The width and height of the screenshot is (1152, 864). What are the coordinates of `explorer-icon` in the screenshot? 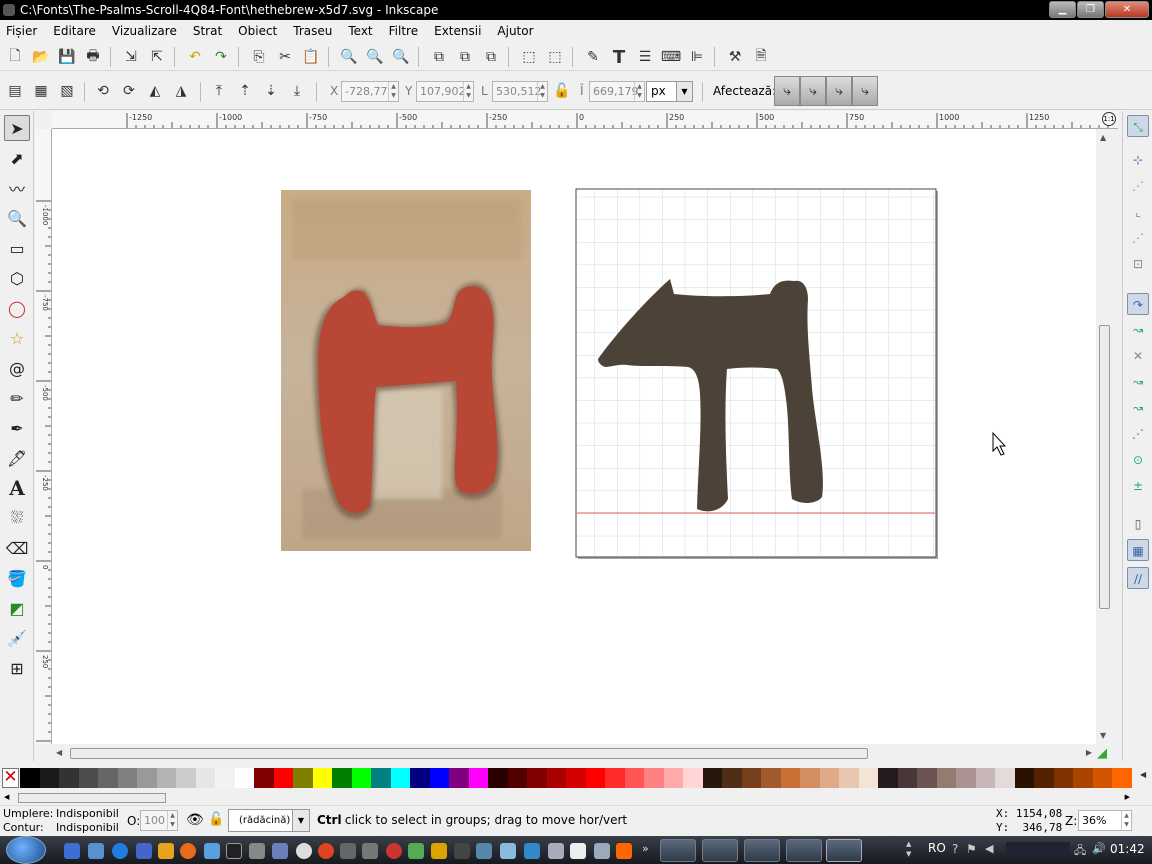 It's located at (96, 851).